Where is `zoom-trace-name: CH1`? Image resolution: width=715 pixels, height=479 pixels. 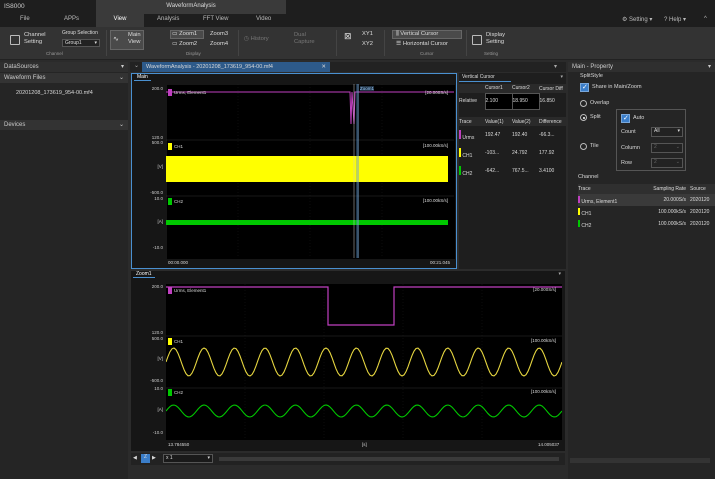
zoom-trace-name: CH1 is located at coordinates (179, 341).